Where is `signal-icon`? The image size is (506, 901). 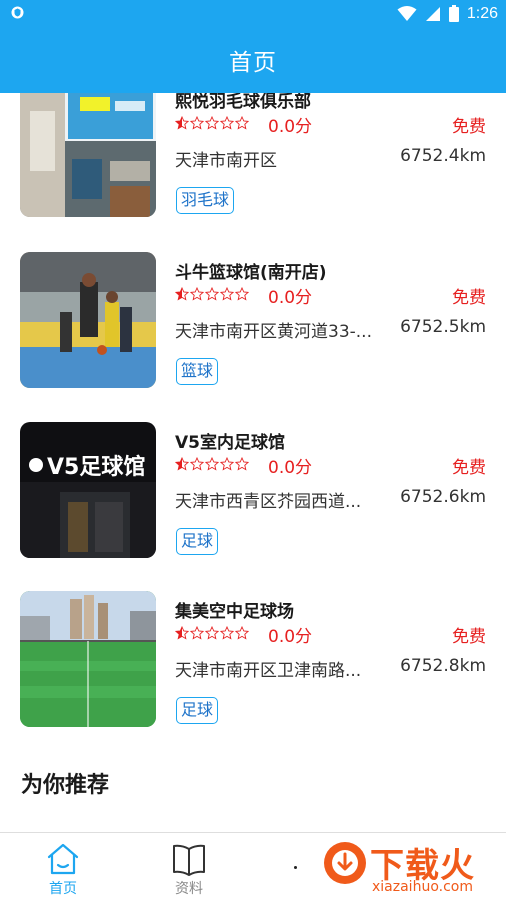 signal-icon is located at coordinates (432, 13).